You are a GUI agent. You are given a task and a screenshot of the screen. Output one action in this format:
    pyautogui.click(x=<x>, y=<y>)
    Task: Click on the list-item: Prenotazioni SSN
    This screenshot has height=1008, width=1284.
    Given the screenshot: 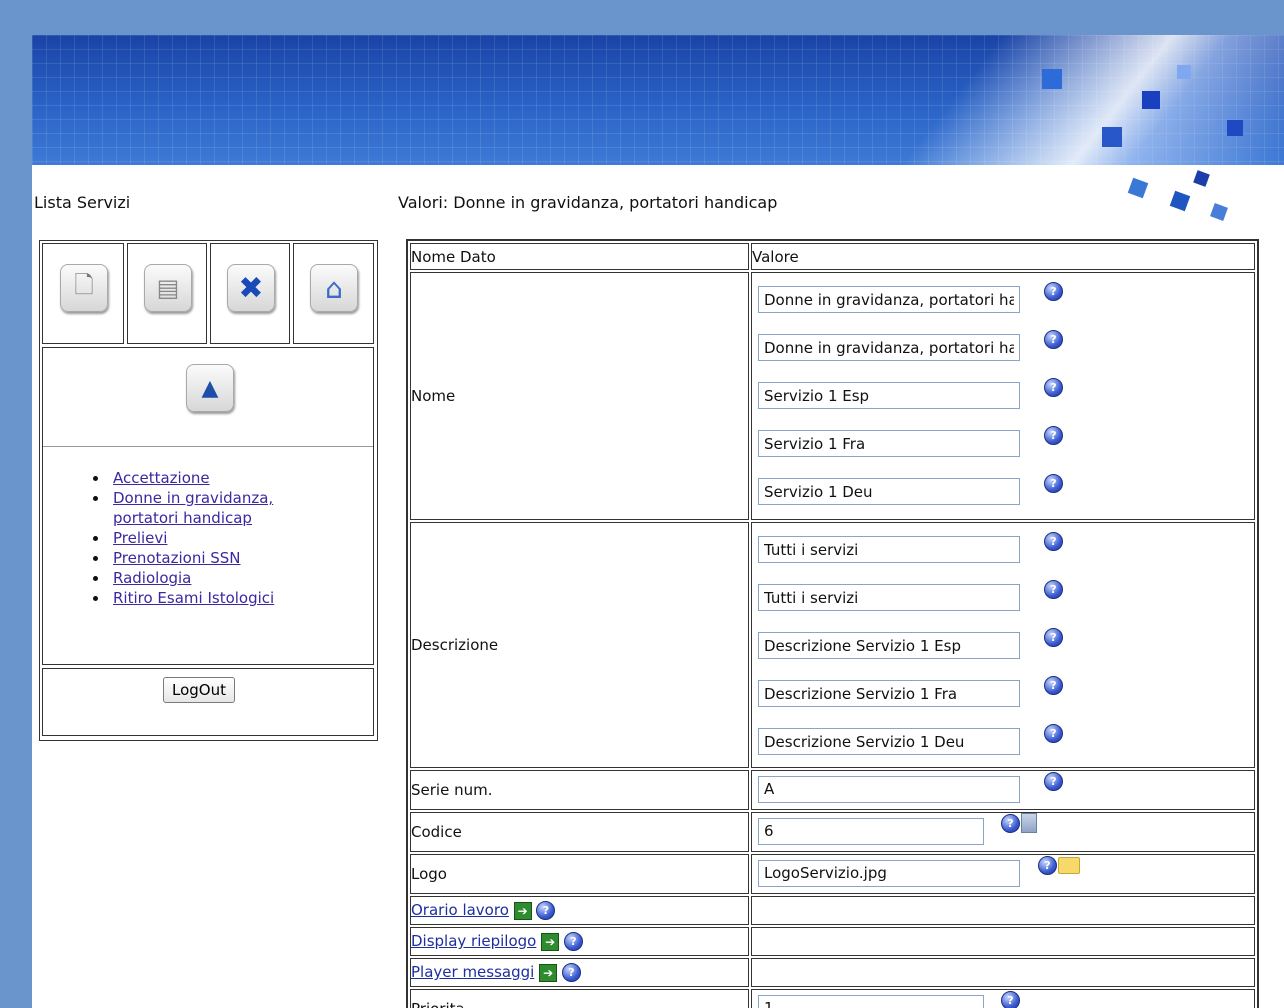 What is the action you would take?
    pyautogui.click(x=205, y=558)
    